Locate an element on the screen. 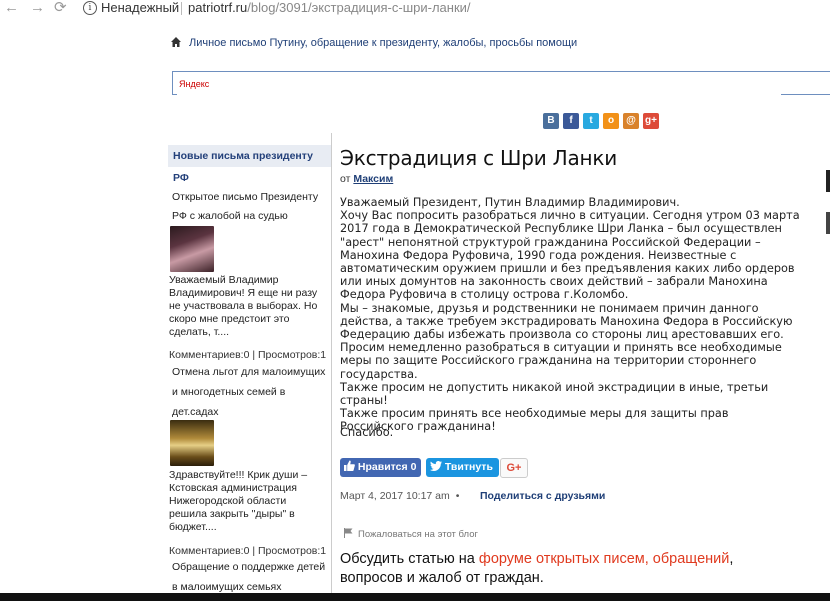 Image resolution: width=830 pixels, height=601 pixels. discuss-prefix: Обсудить статью на is located at coordinates (409, 559).